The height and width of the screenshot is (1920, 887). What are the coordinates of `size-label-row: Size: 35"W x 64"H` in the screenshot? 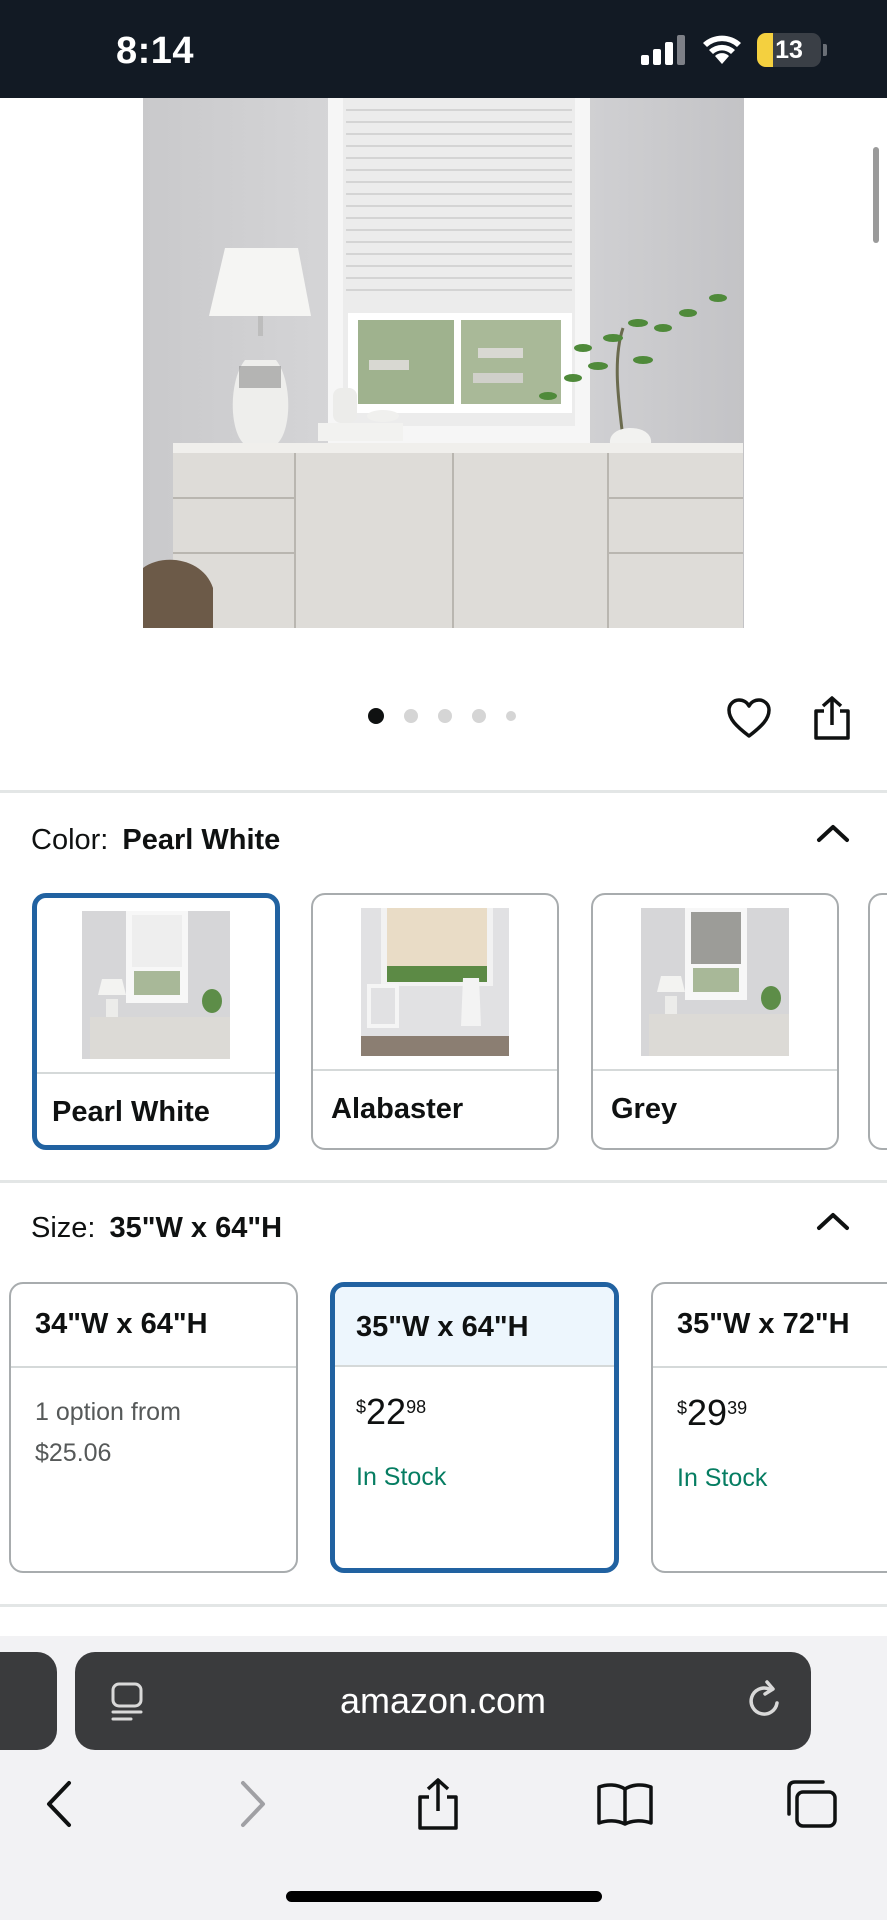 It's located at (156, 1228).